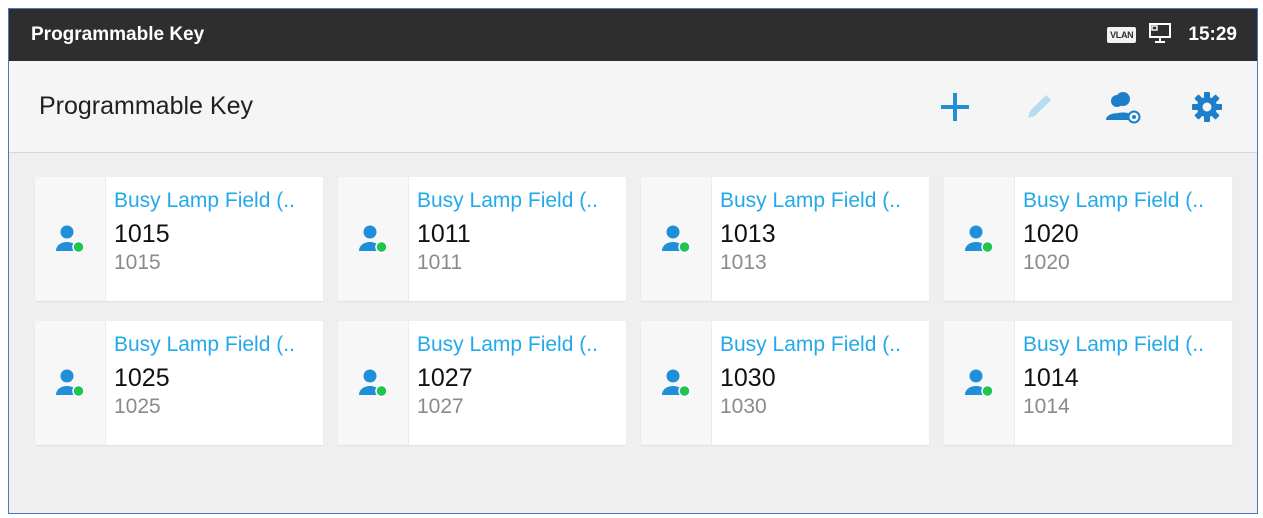  I want to click on key-name: 1011, so click(444, 234).